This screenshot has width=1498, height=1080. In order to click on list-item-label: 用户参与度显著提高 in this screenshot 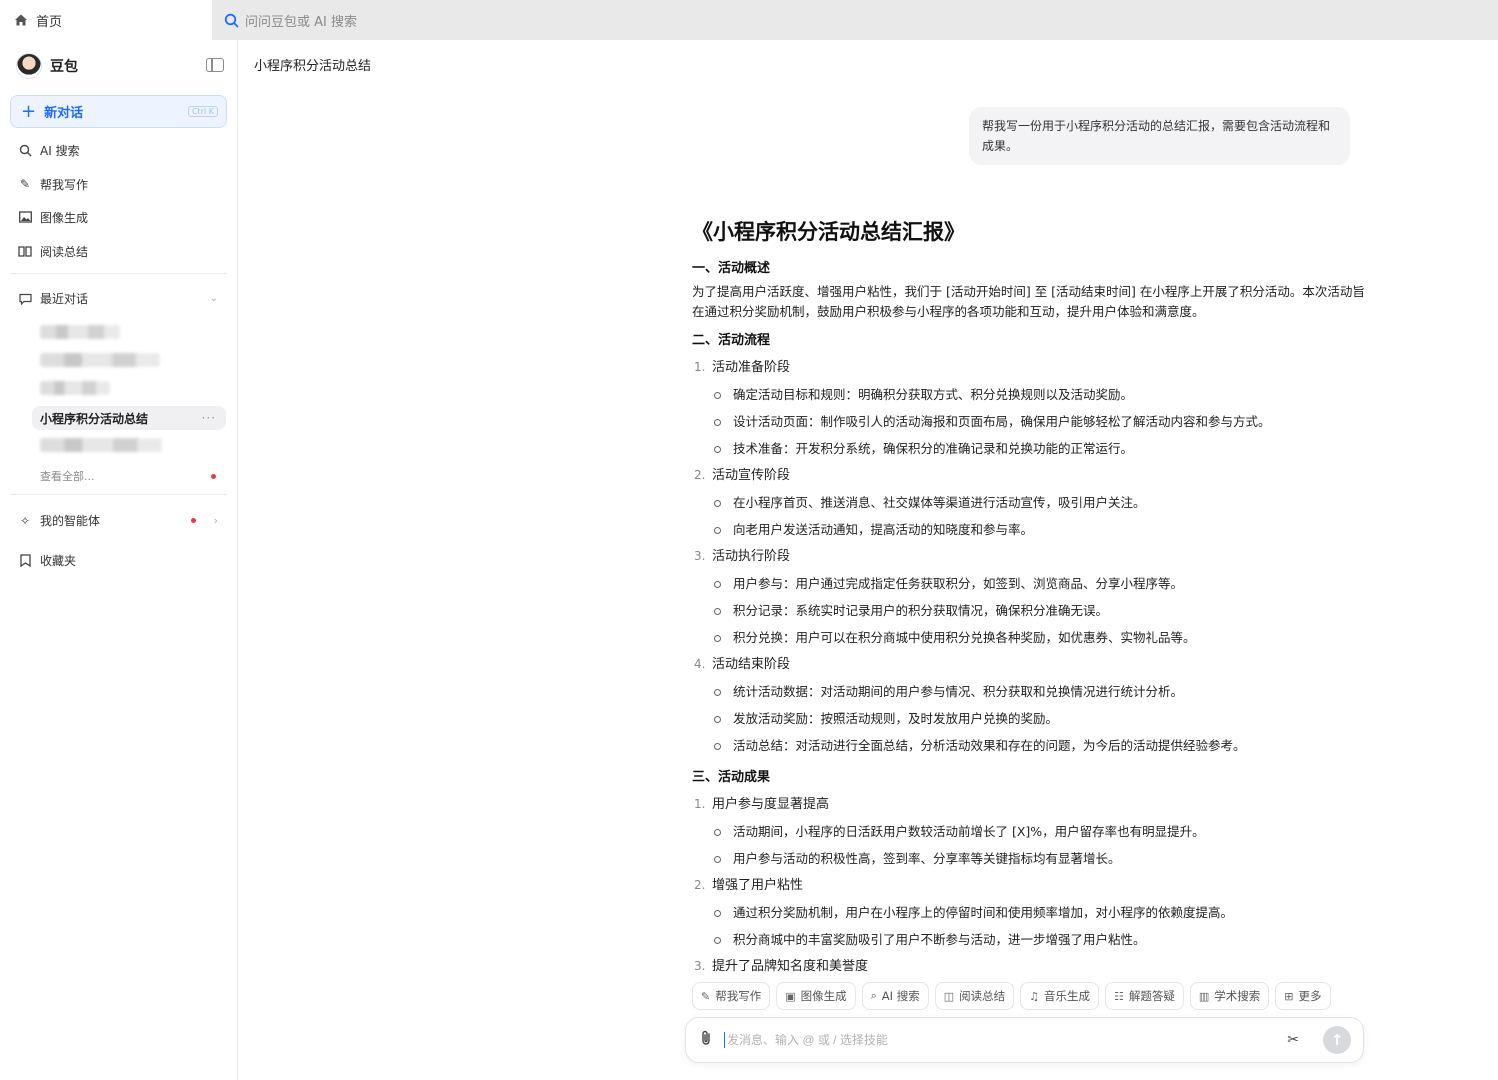, I will do `click(771, 804)`.